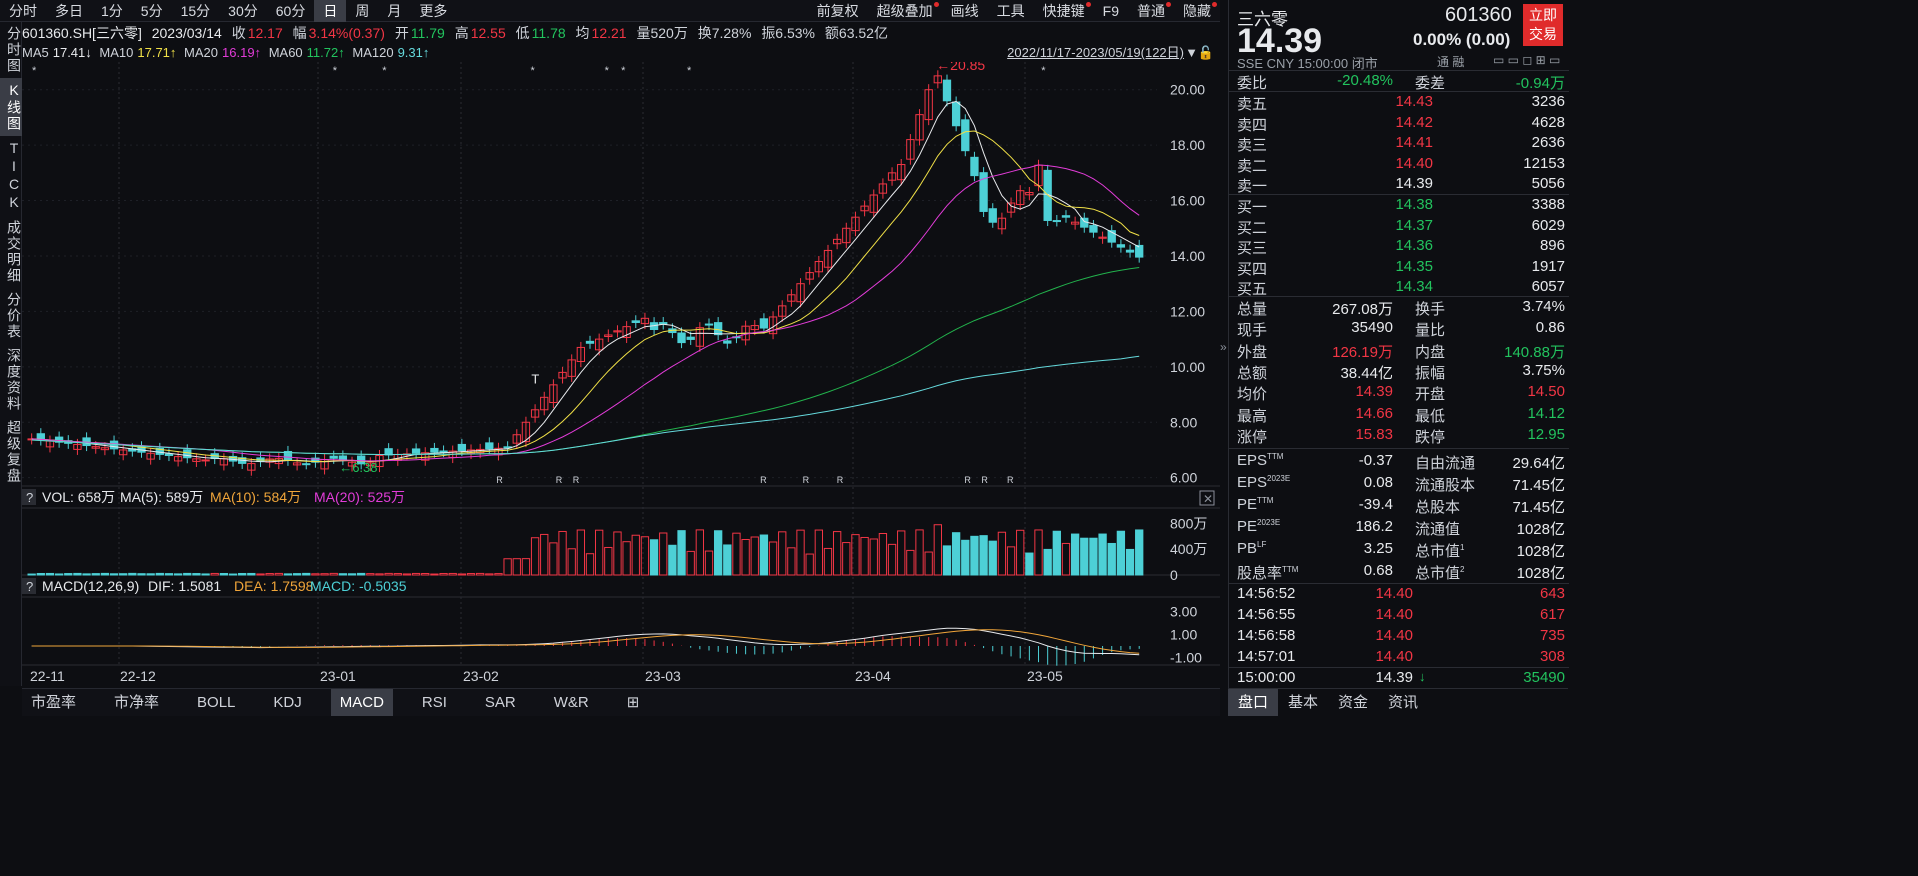  What do you see at coordinates (1011, 11) in the screenshot?
I see `tool-3: 工具` at bounding box center [1011, 11].